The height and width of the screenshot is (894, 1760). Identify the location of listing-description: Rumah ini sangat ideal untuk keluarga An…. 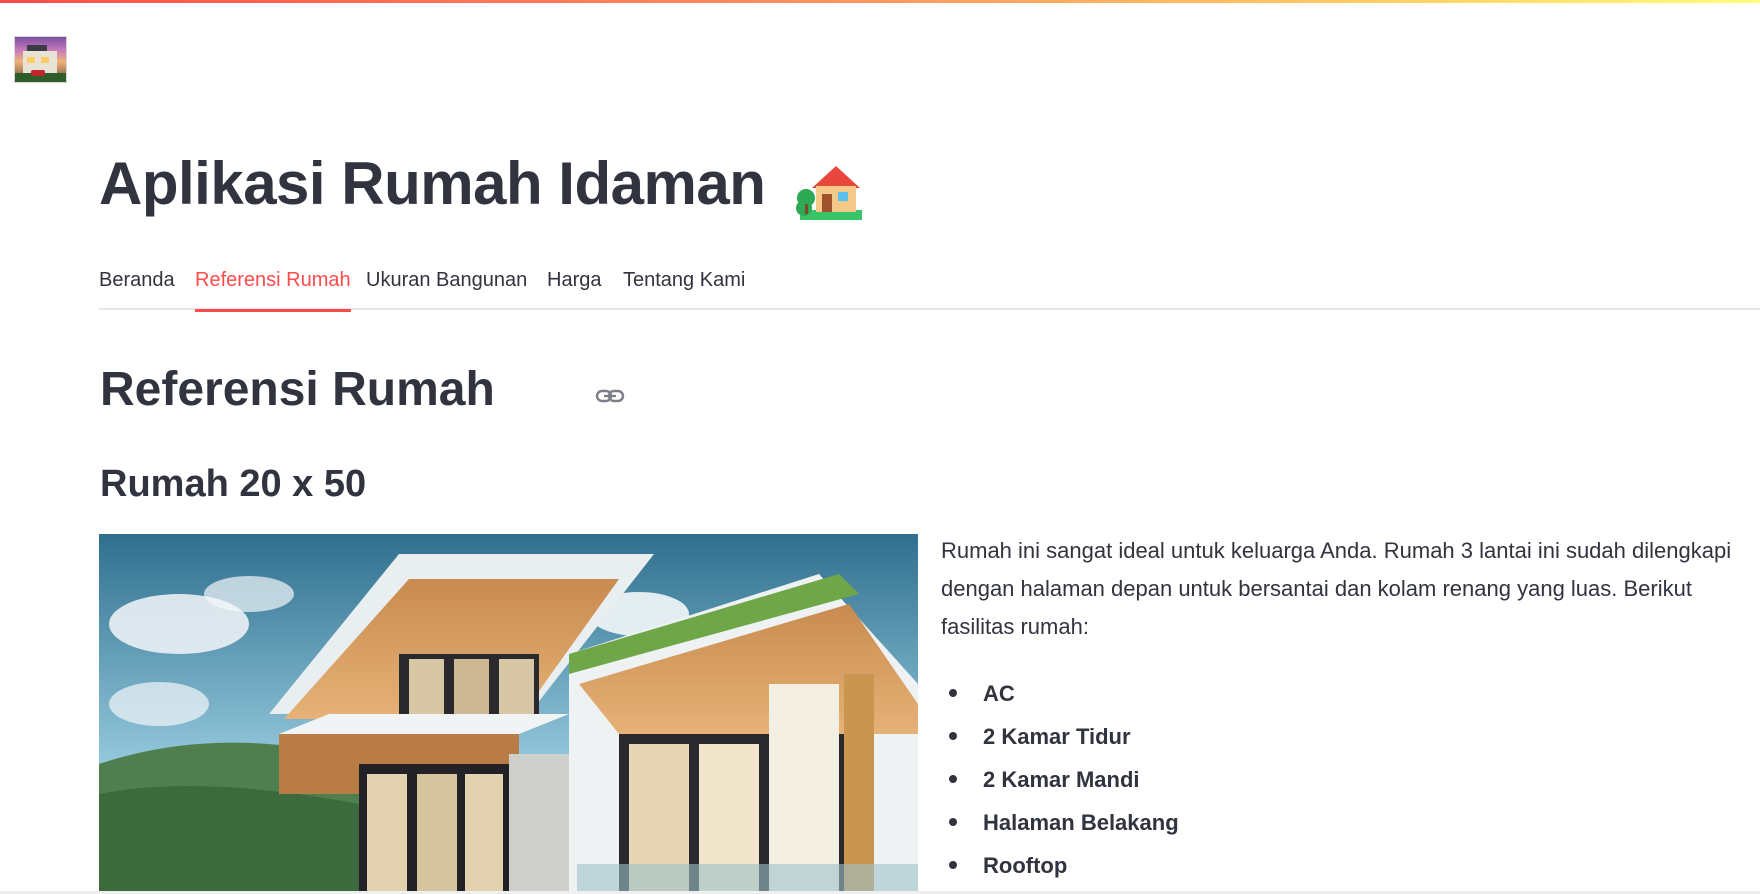
(1336, 588).